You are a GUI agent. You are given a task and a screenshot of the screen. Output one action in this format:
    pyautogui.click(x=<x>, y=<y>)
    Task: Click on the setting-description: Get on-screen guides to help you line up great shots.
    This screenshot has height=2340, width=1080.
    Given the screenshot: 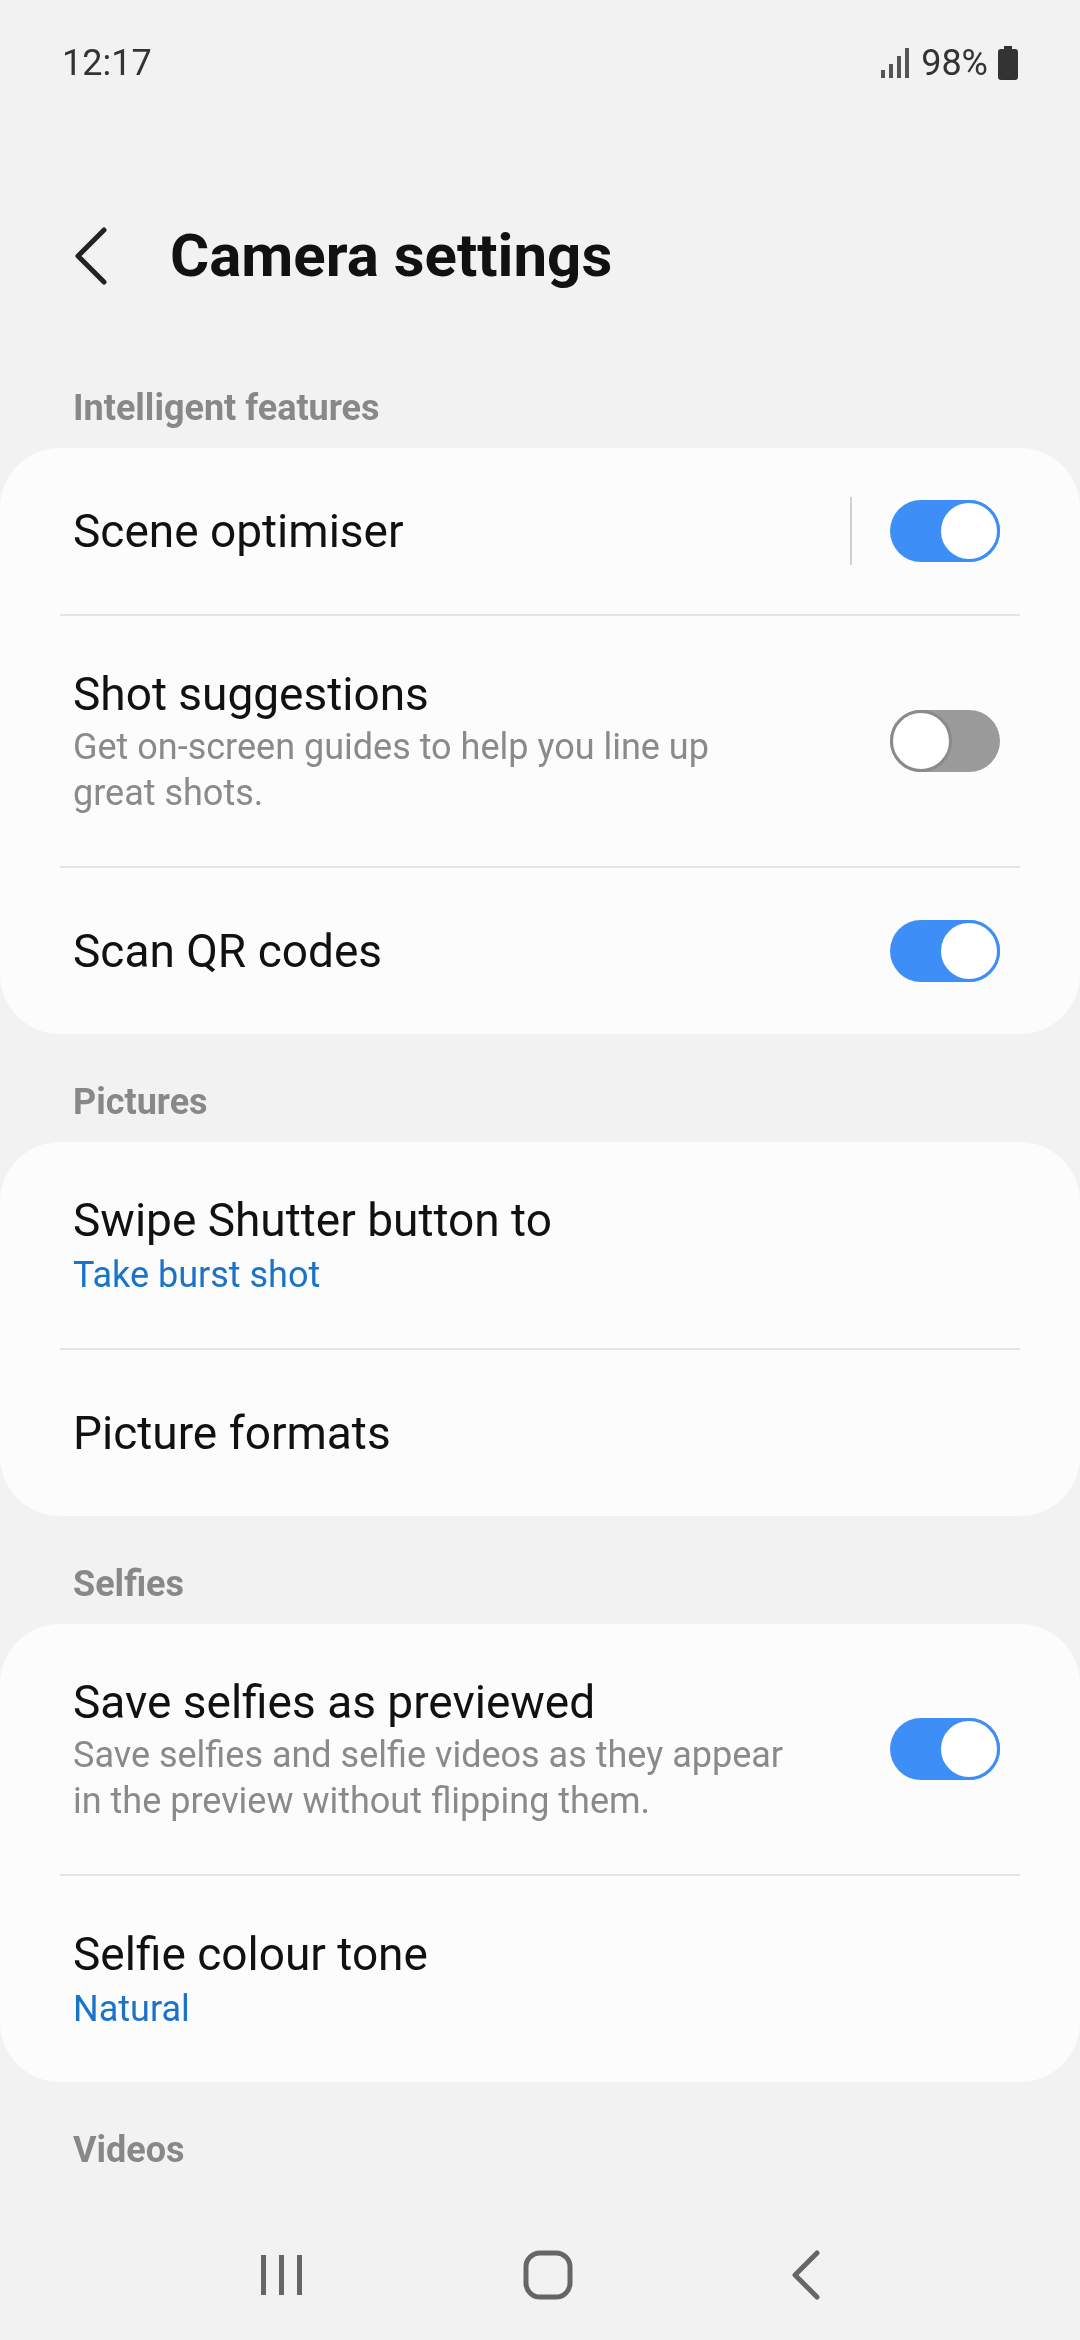 What is the action you would take?
    pyautogui.click(x=391, y=770)
    